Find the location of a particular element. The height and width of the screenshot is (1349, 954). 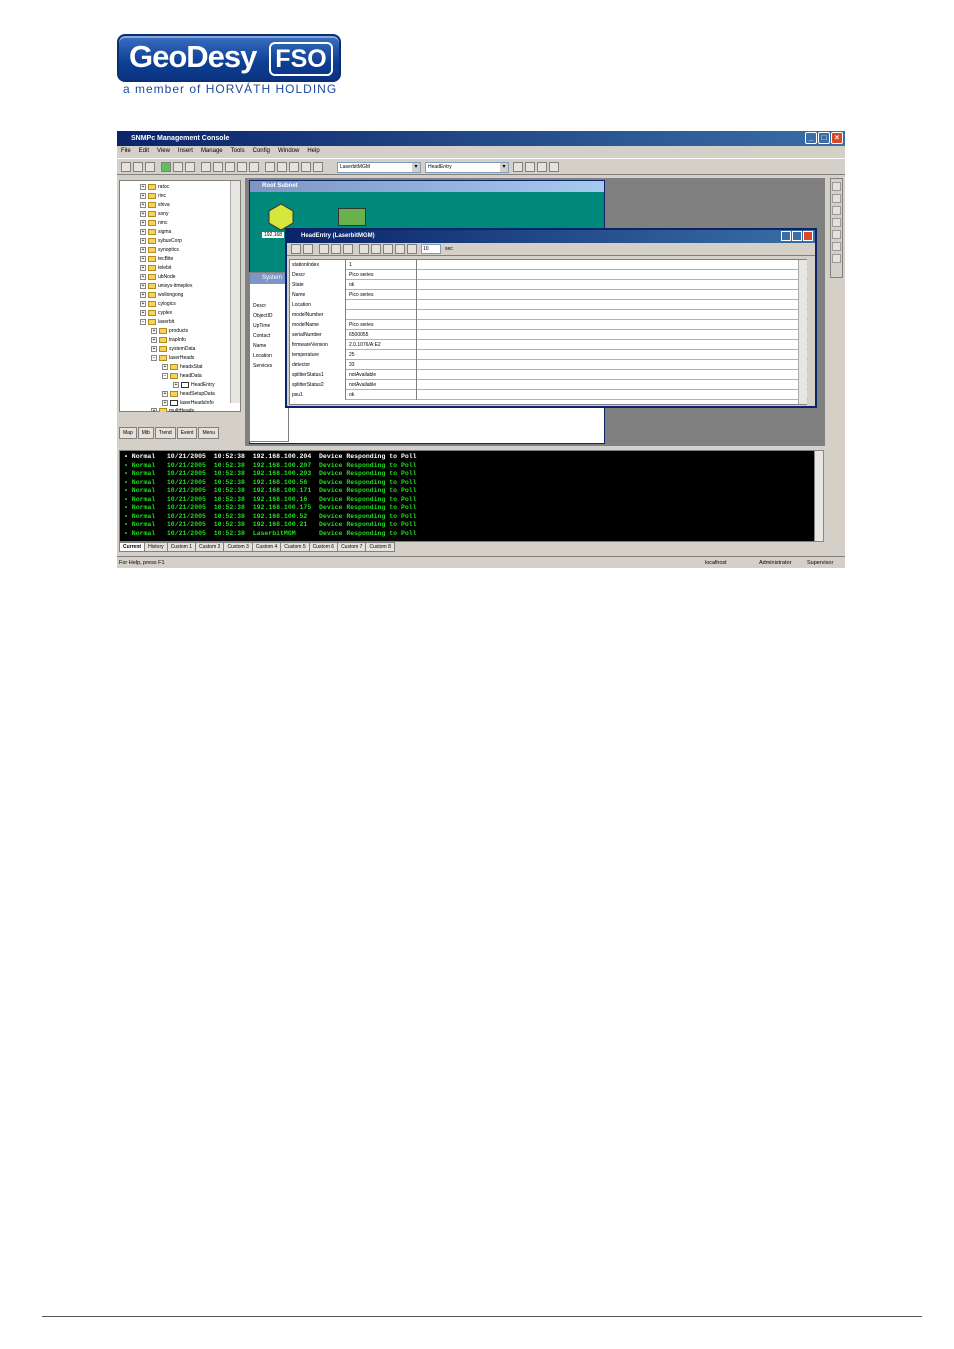

map-icon is located at coordinates (294, 167).